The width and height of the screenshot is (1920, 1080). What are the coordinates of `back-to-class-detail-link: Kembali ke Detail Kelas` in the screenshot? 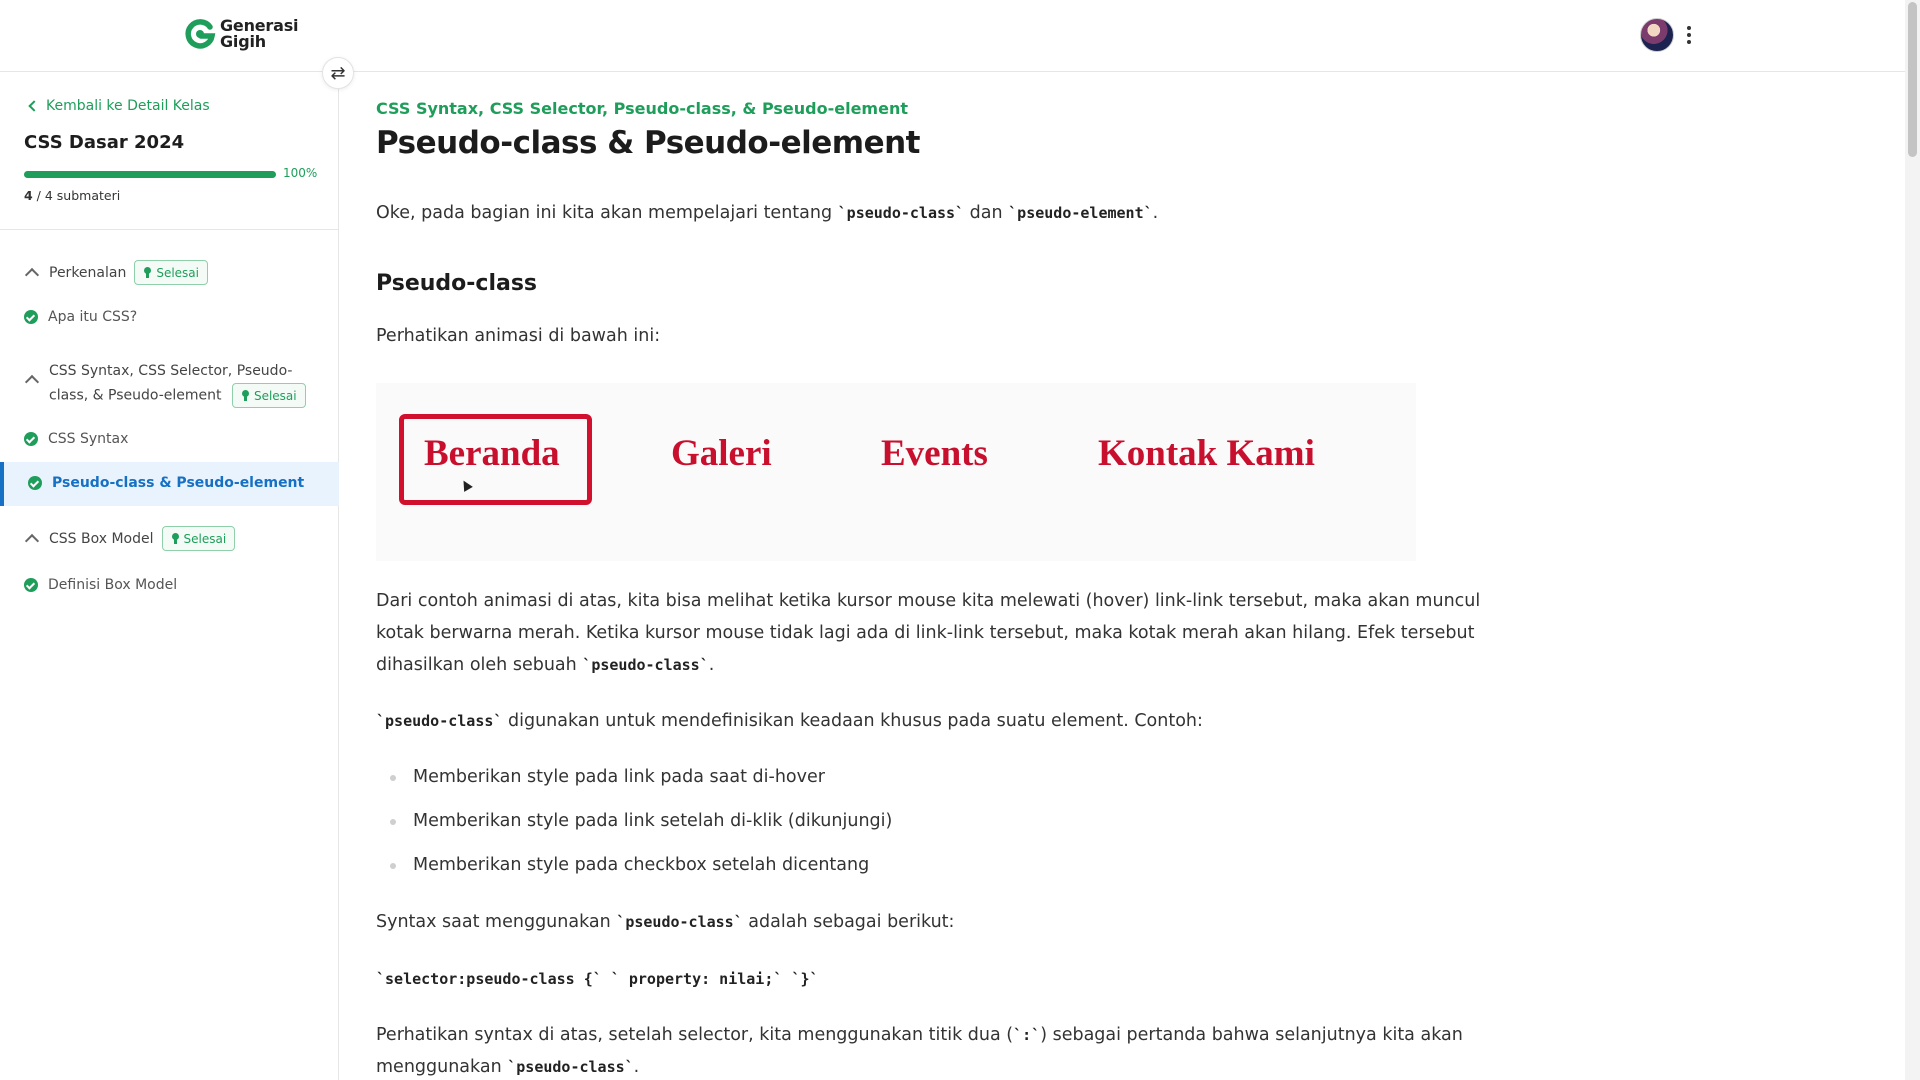 It's located at (118, 106).